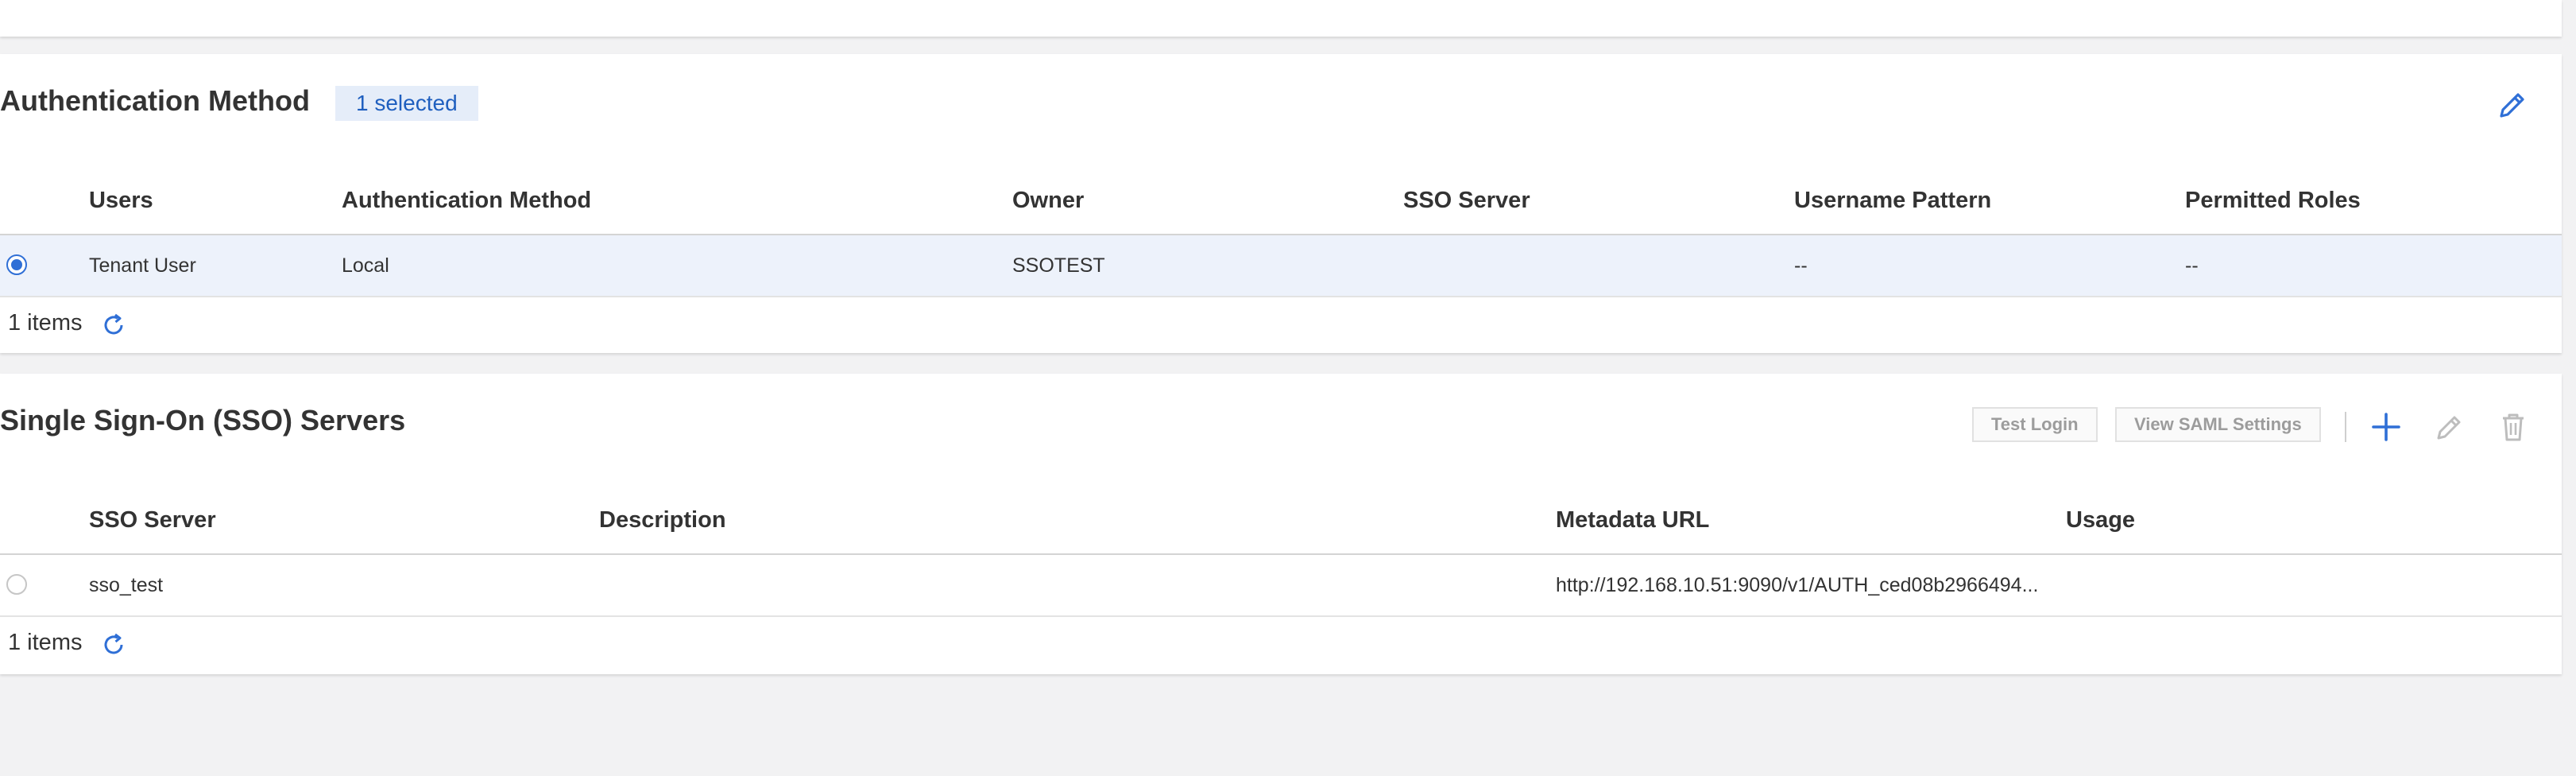  What do you see at coordinates (1281, 266) in the screenshot?
I see `table-row: Tenant User Local SSOTEST -- --` at bounding box center [1281, 266].